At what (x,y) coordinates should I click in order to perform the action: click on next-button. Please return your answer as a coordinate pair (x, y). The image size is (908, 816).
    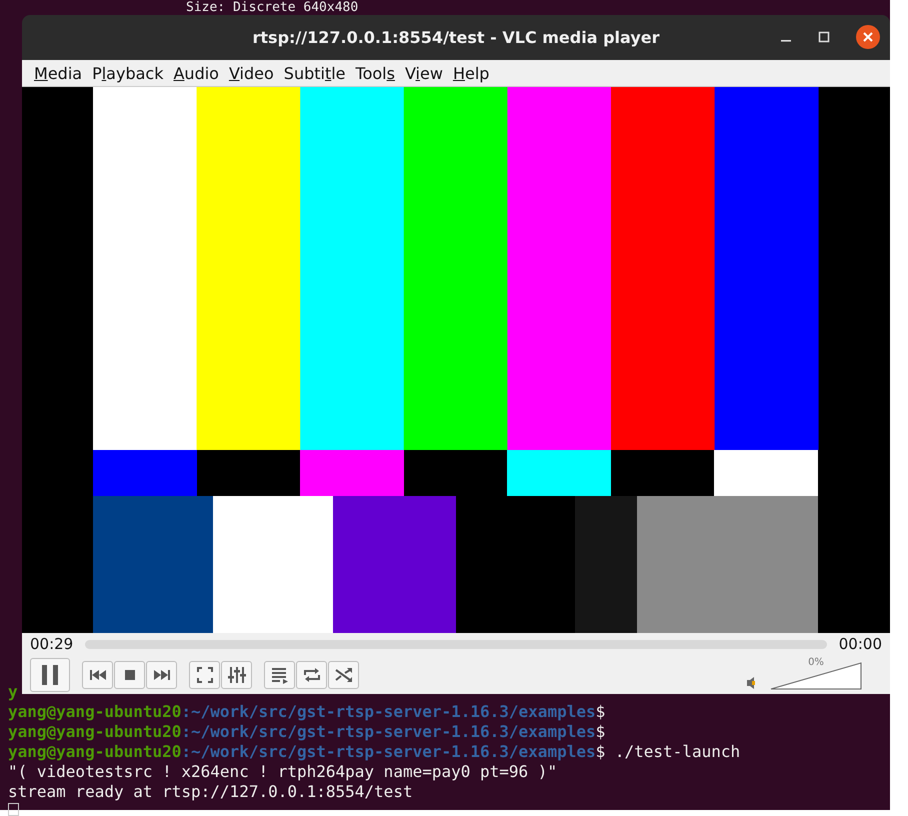
    Looking at the image, I should click on (161, 674).